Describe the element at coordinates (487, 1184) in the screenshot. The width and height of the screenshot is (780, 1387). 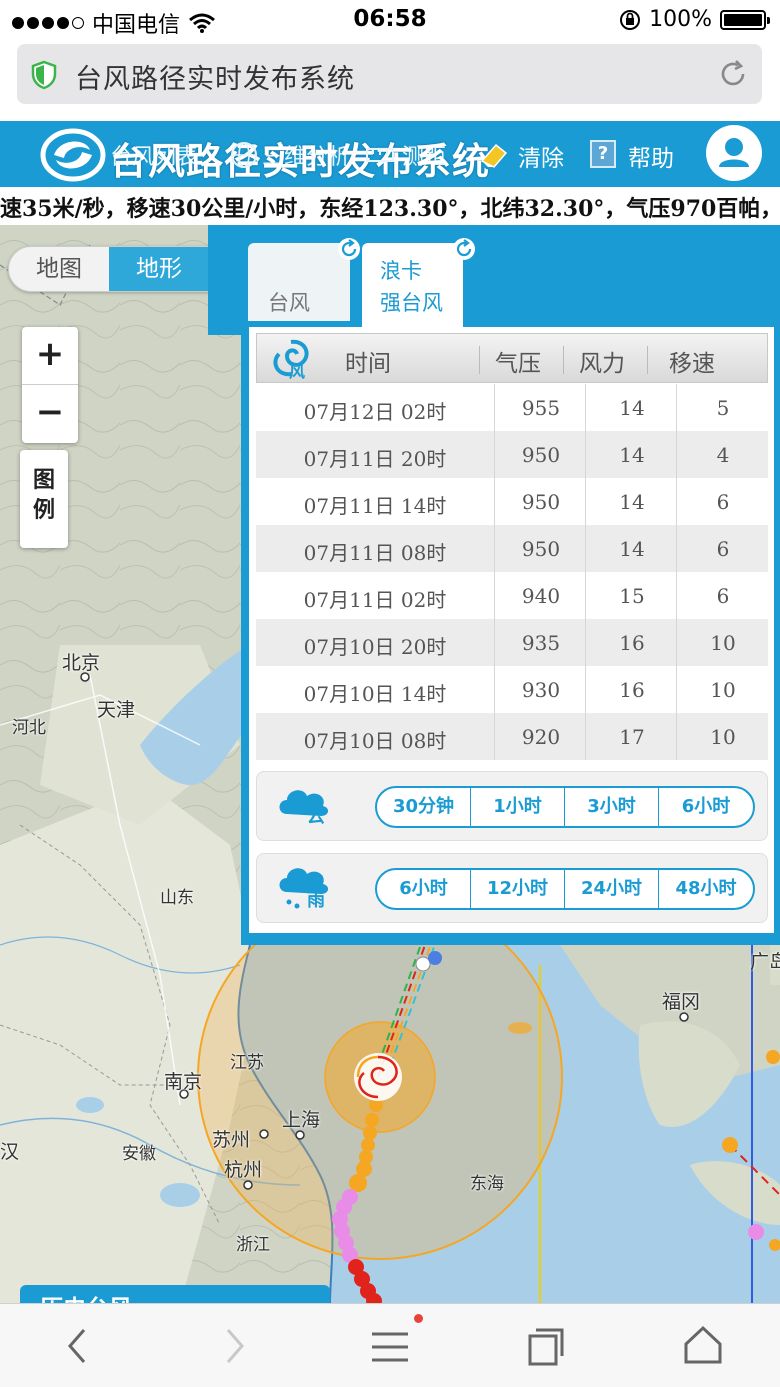
I see `label-east-china-sea: 东海` at that location.